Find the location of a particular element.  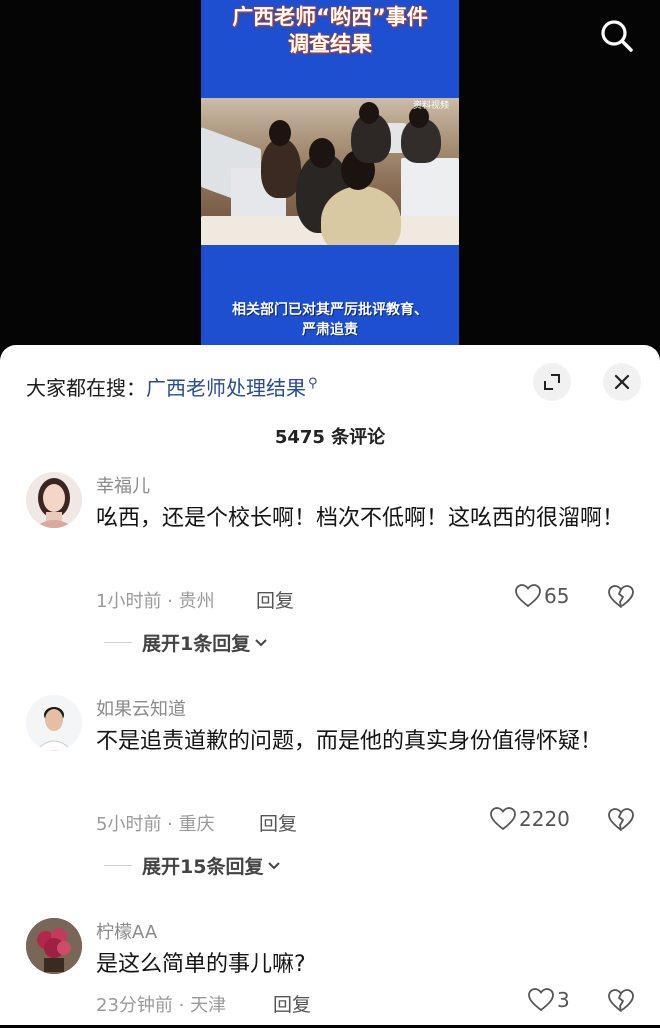

search-button is located at coordinates (617, 36).